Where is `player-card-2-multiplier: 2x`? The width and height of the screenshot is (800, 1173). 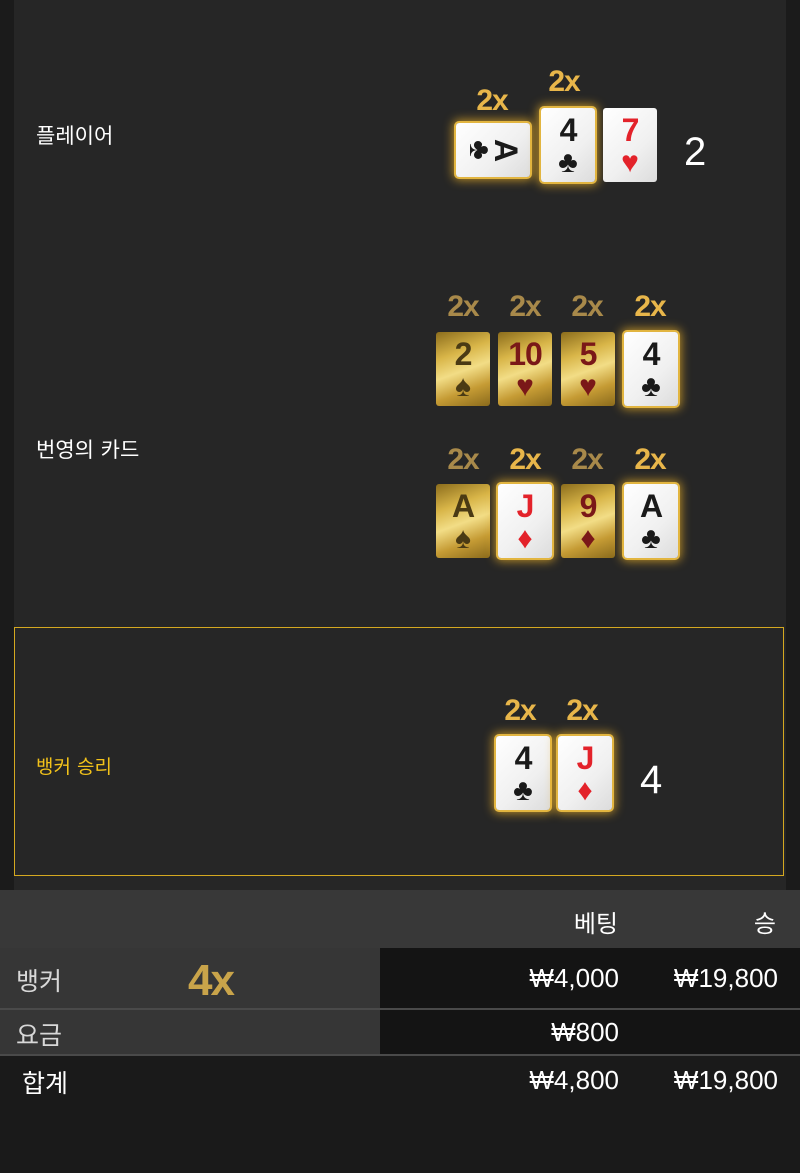 player-card-2-multiplier: 2x is located at coordinates (564, 81).